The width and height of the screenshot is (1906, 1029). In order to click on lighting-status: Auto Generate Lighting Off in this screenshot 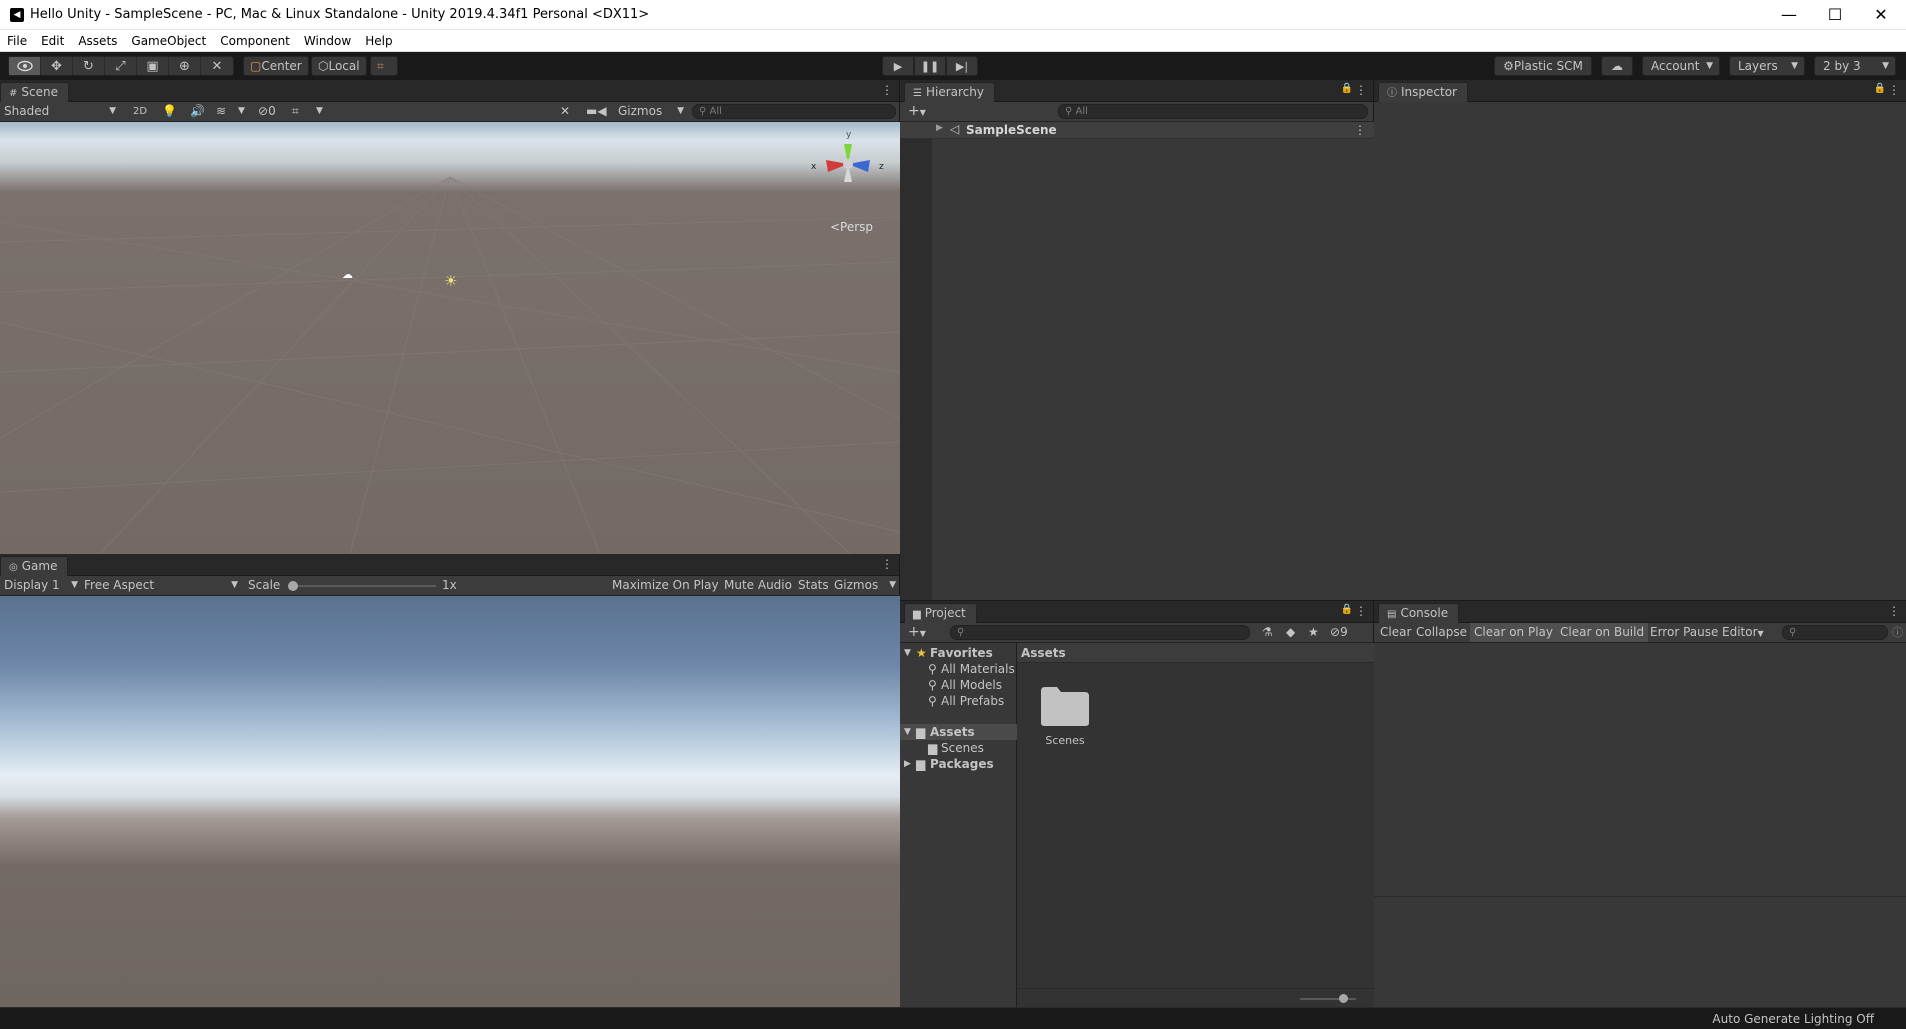, I will do `click(1793, 1019)`.